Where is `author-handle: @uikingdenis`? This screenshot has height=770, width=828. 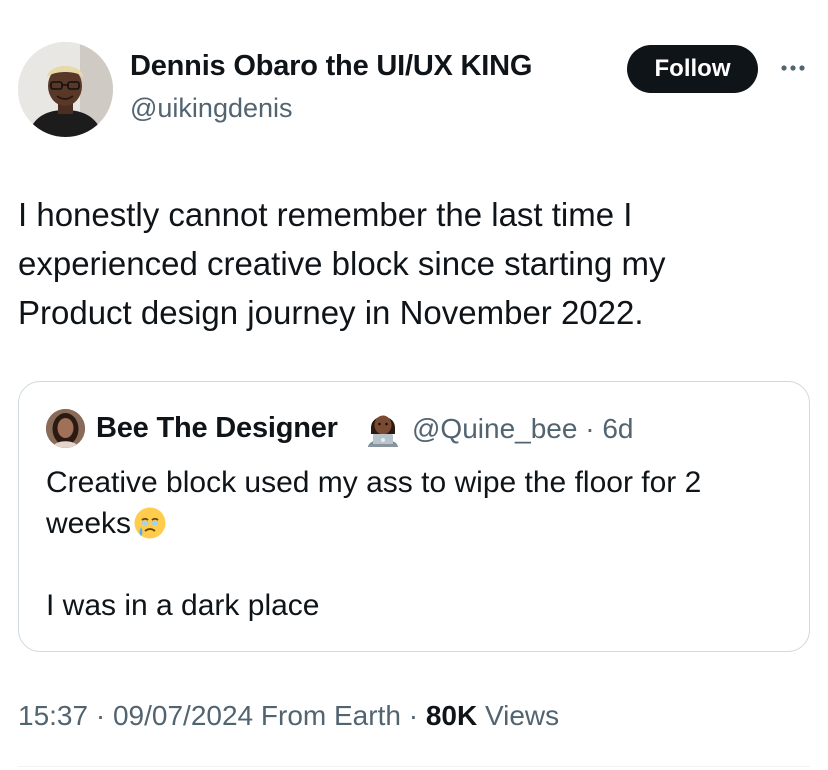 author-handle: @uikingdenis is located at coordinates (211, 108).